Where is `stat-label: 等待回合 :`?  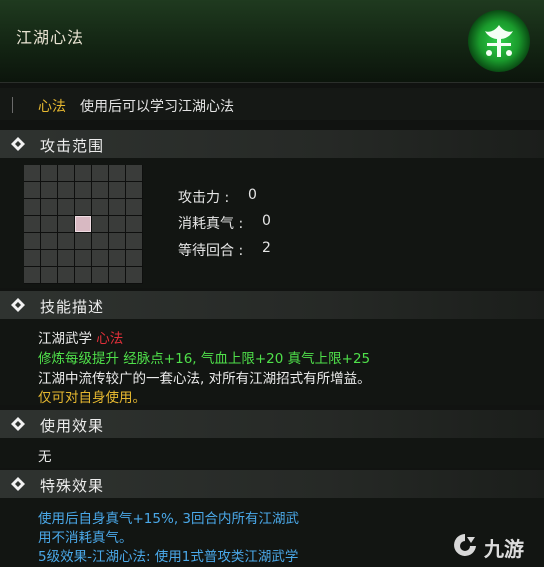
stat-label: 等待回合 : is located at coordinates (211, 251).